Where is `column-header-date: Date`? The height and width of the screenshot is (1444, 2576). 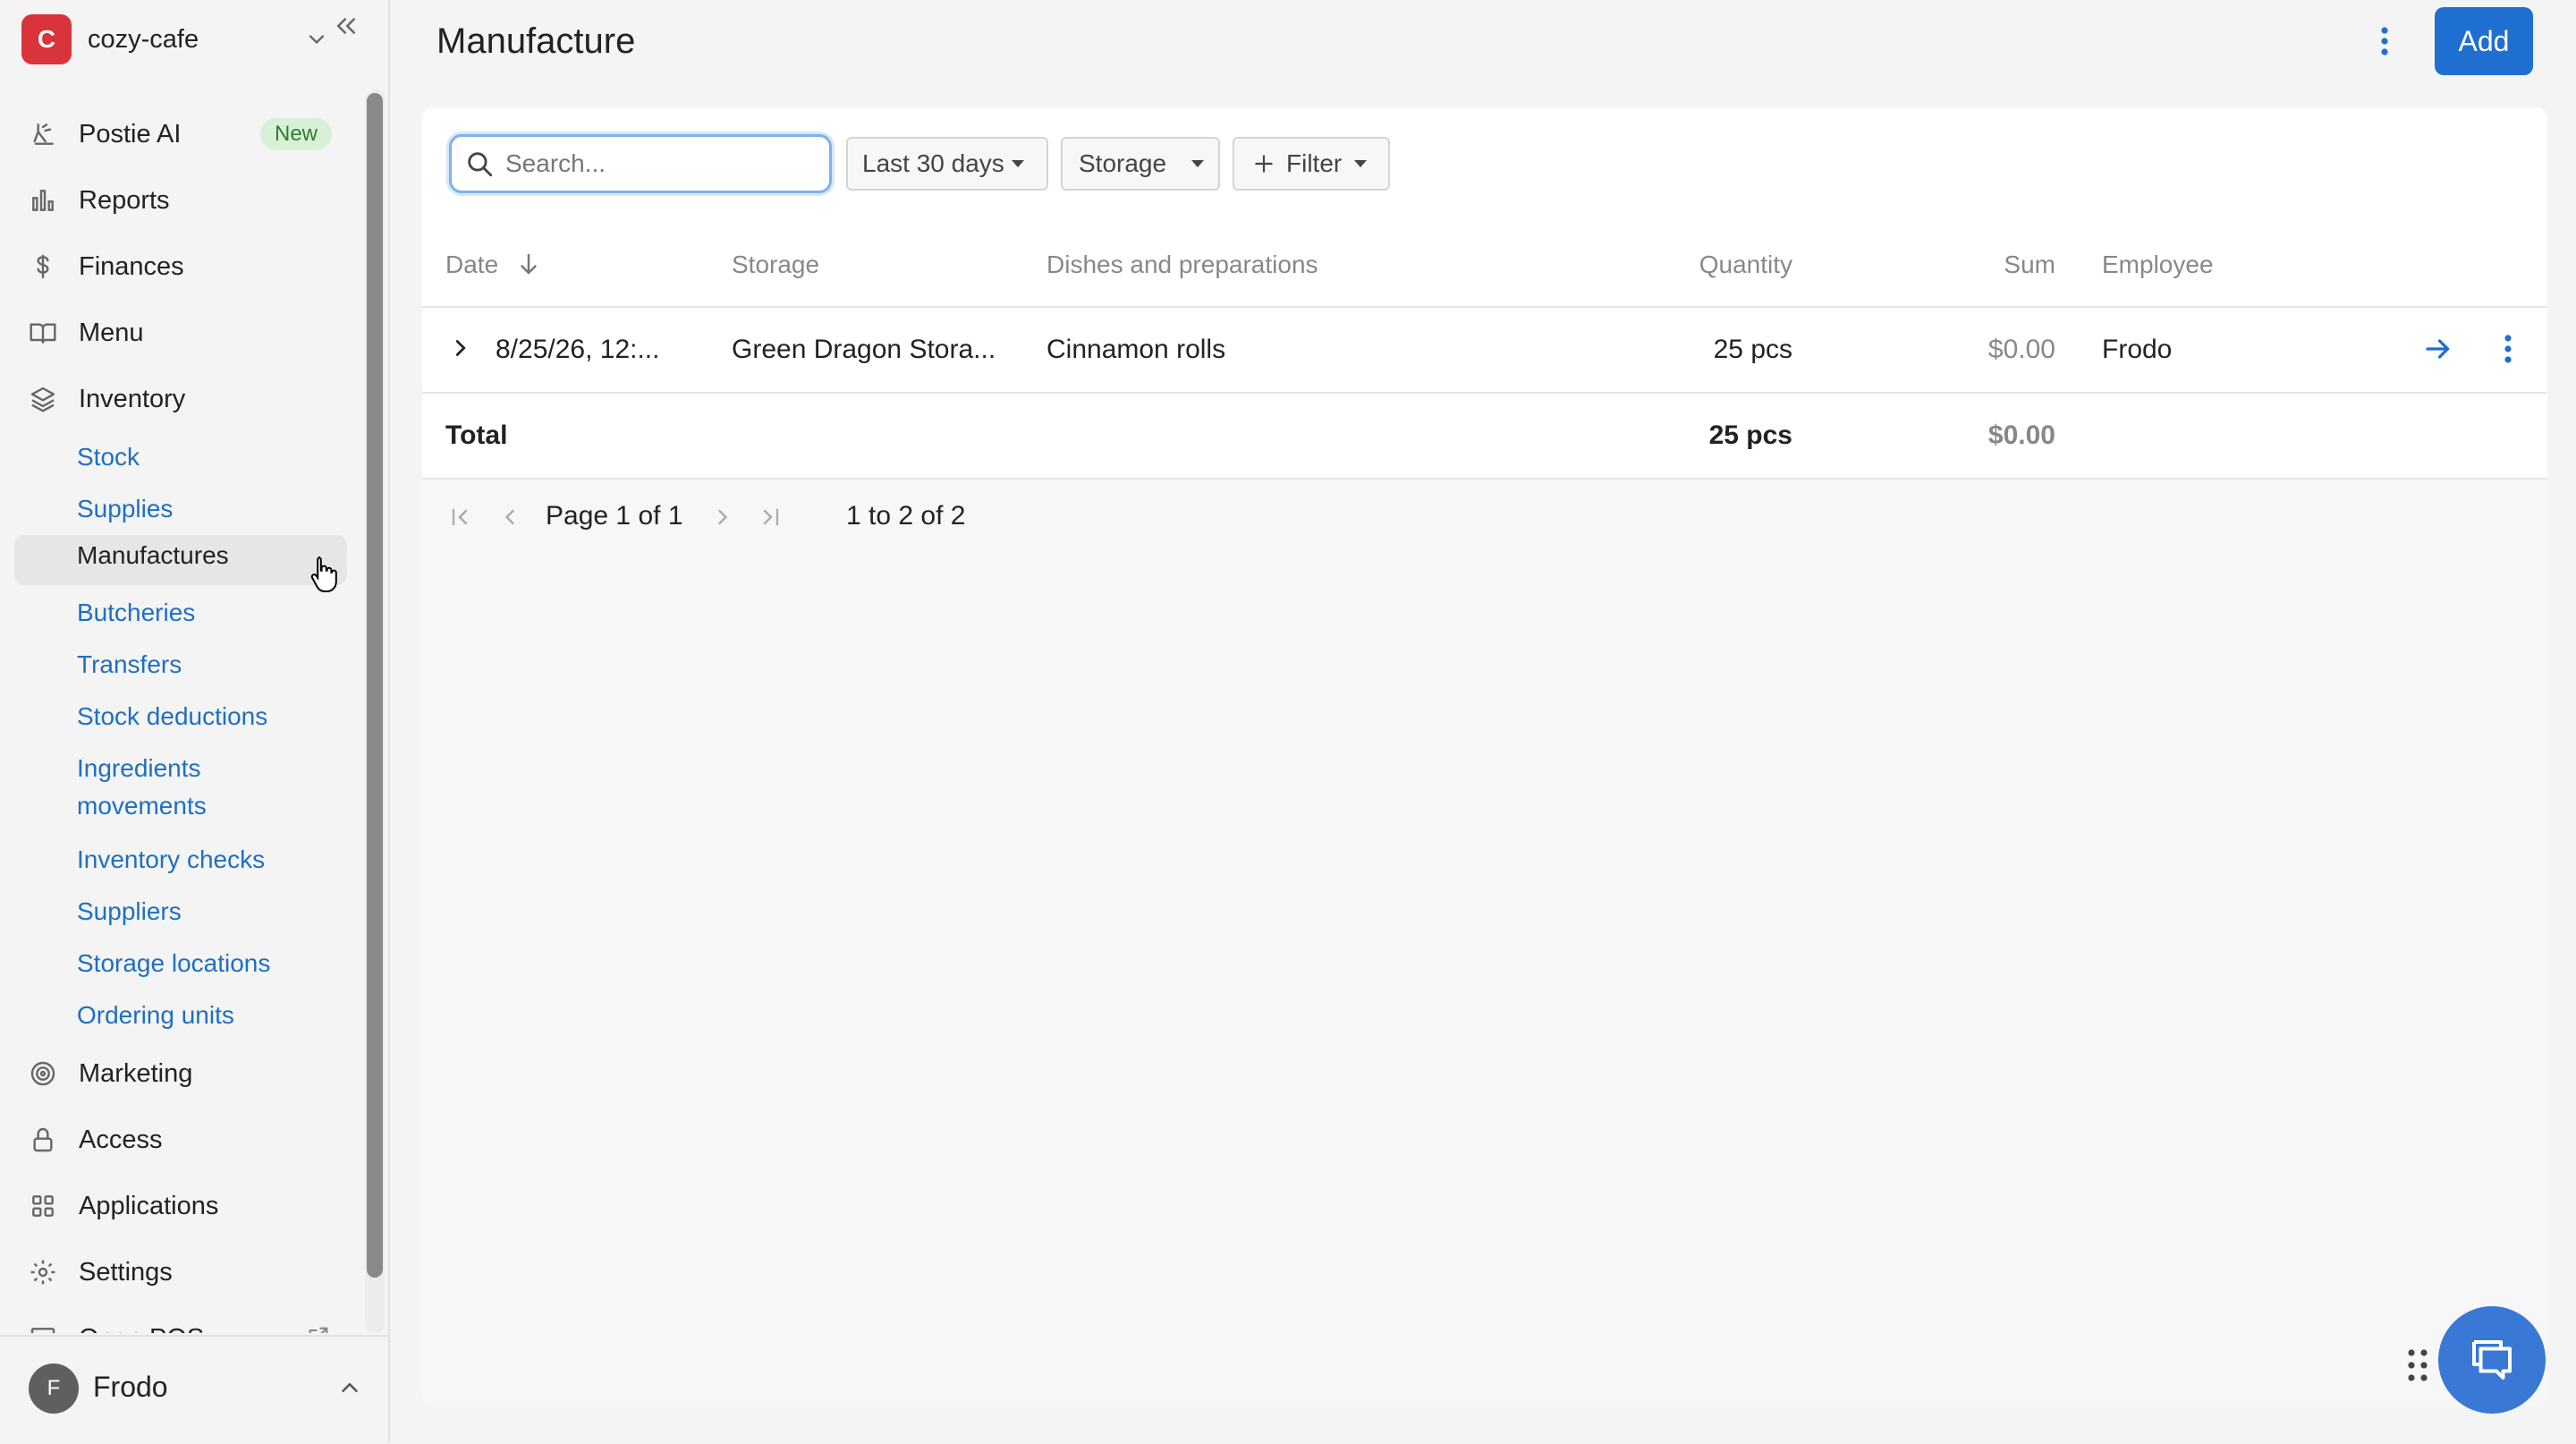
column-header-date: Date is located at coordinates (471, 265).